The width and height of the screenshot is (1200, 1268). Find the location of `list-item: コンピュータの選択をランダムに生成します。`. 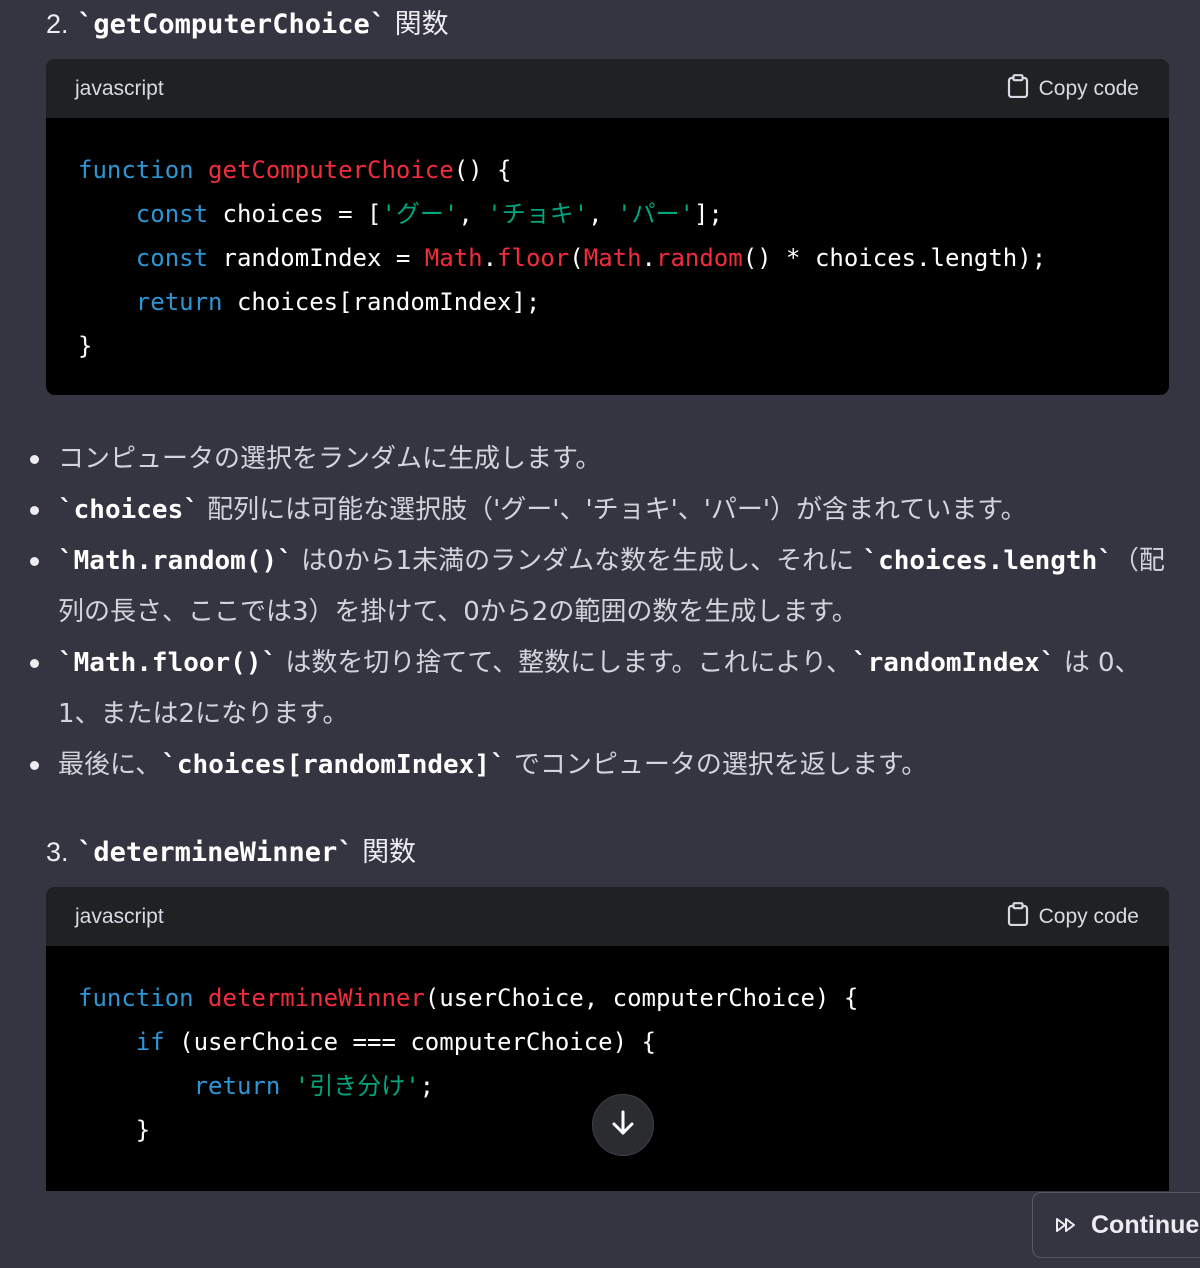

list-item: コンピュータの選択をランダムに生成します。 is located at coordinates (584, 459).